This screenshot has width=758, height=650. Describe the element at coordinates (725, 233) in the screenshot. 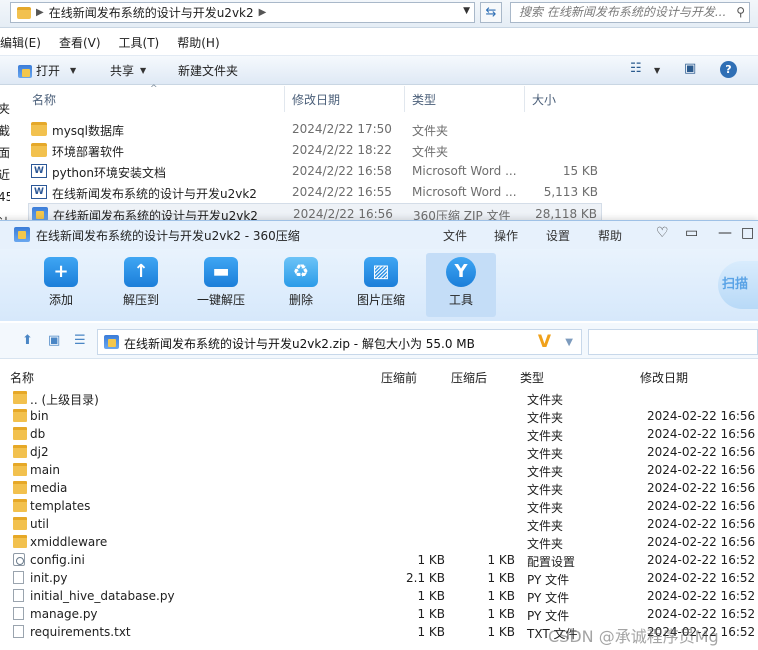

I see `minimize-icon: —` at that location.